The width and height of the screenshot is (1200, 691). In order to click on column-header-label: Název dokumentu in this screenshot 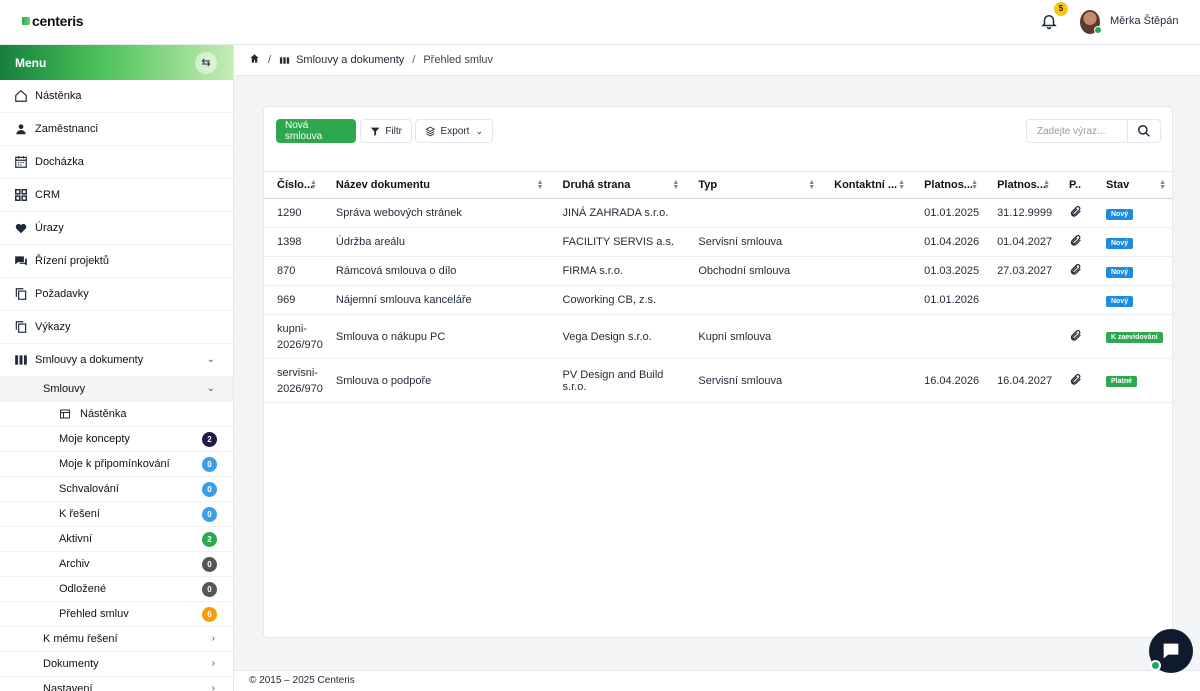, I will do `click(383, 185)`.